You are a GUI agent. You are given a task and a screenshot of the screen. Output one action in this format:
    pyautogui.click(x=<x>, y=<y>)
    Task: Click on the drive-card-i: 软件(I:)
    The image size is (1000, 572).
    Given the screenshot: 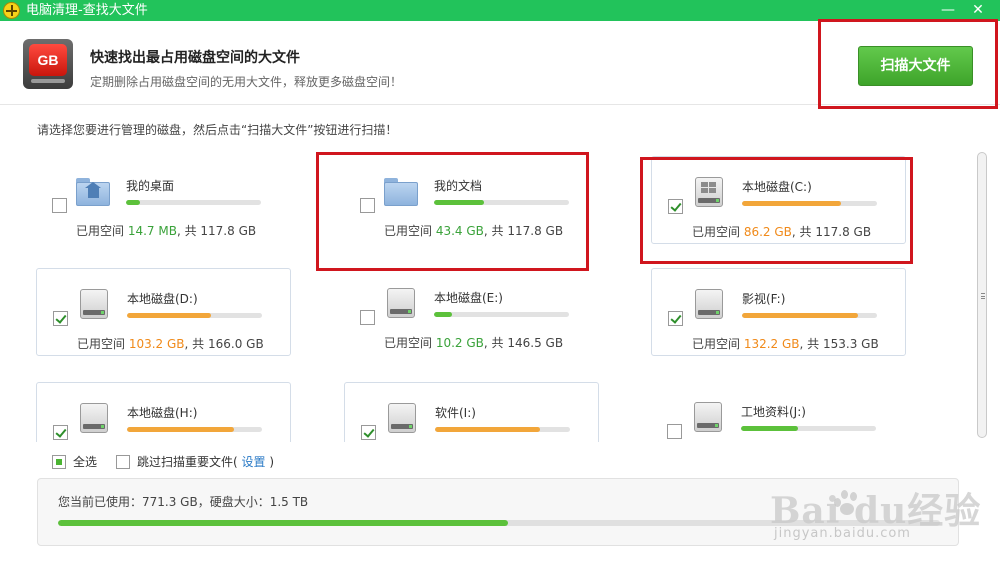 What is the action you would take?
    pyautogui.click(x=471, y=412)
    